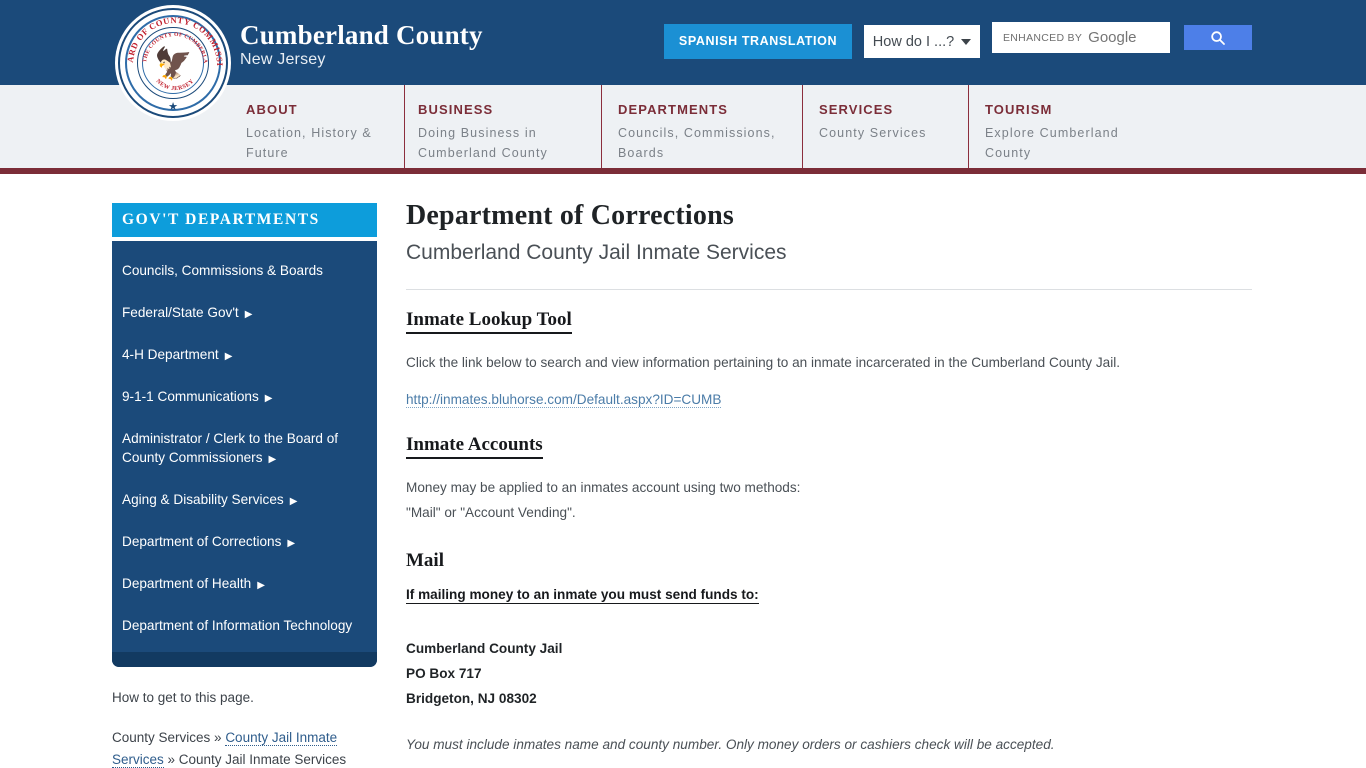 The image size is (1366, 768). Describe the element at coordinates (237, 625) in the screenshot. I see `sidebar-item-label: Department of Information Technology` at that location.